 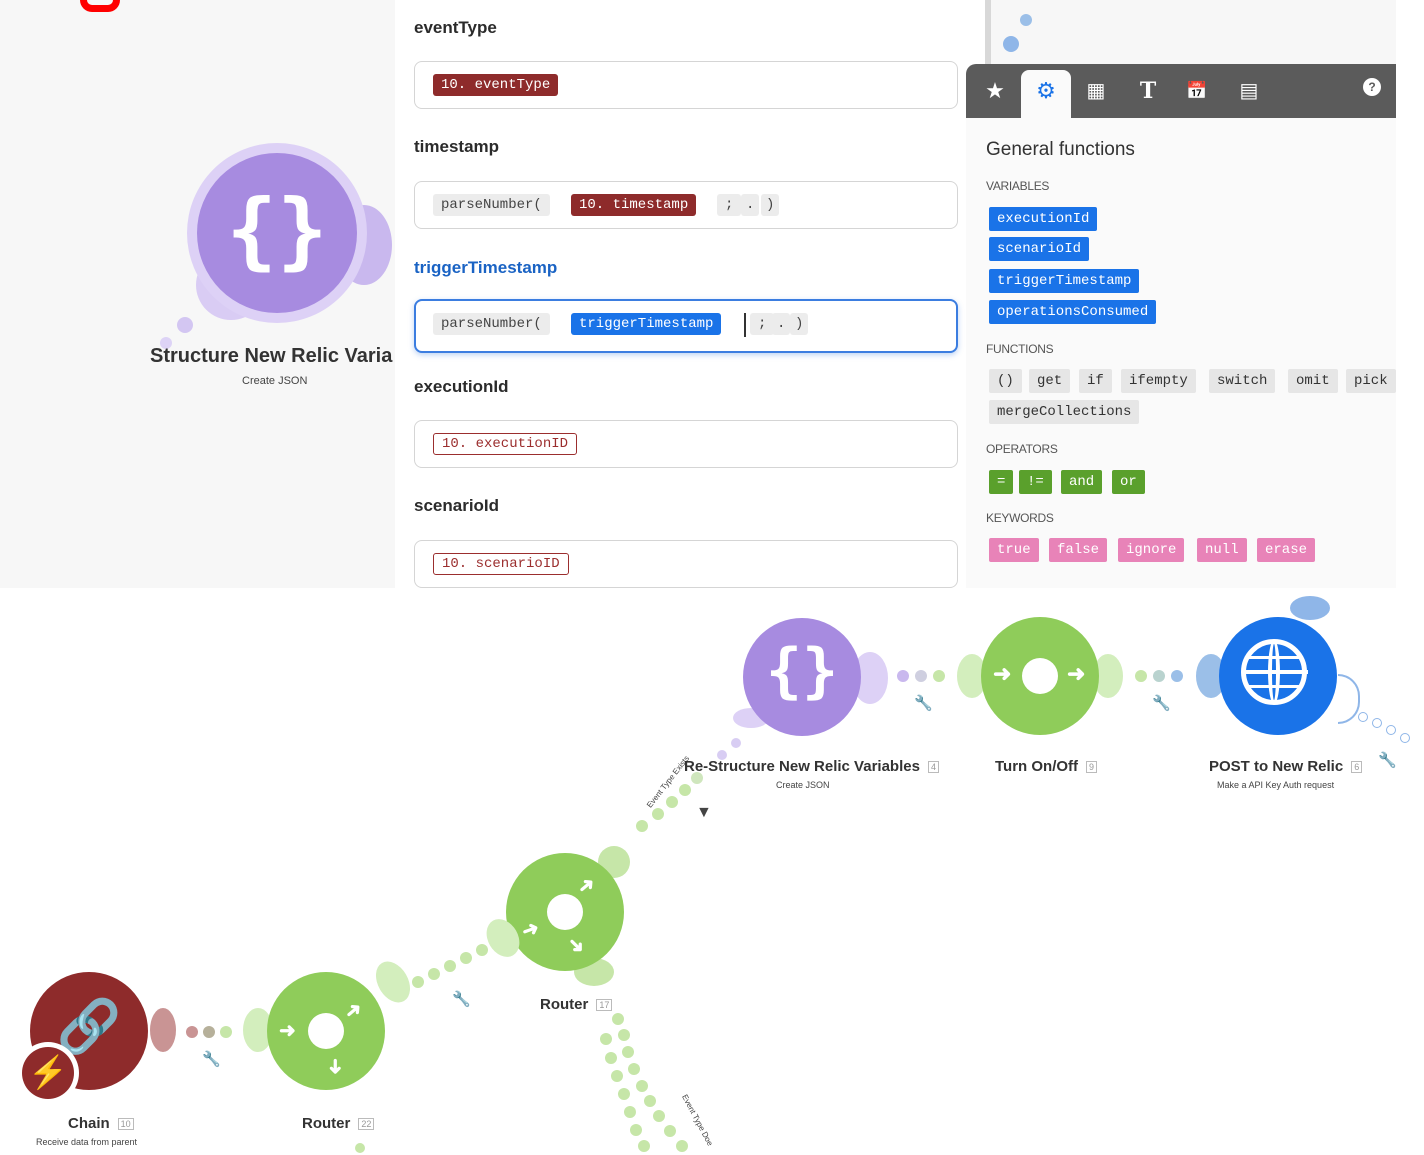 What do you see at coordinates (1050, 381) in the screenshot?
I see `function-tag: get` at bounding box center [1050, 381].